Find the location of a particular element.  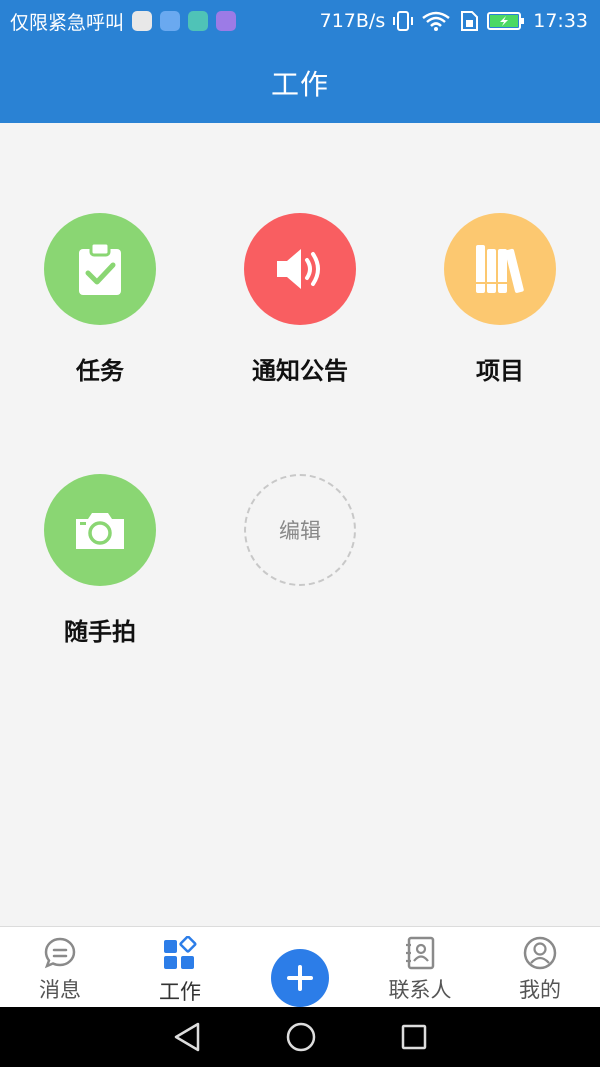

back-icon is located at coordinates (187, 1037).